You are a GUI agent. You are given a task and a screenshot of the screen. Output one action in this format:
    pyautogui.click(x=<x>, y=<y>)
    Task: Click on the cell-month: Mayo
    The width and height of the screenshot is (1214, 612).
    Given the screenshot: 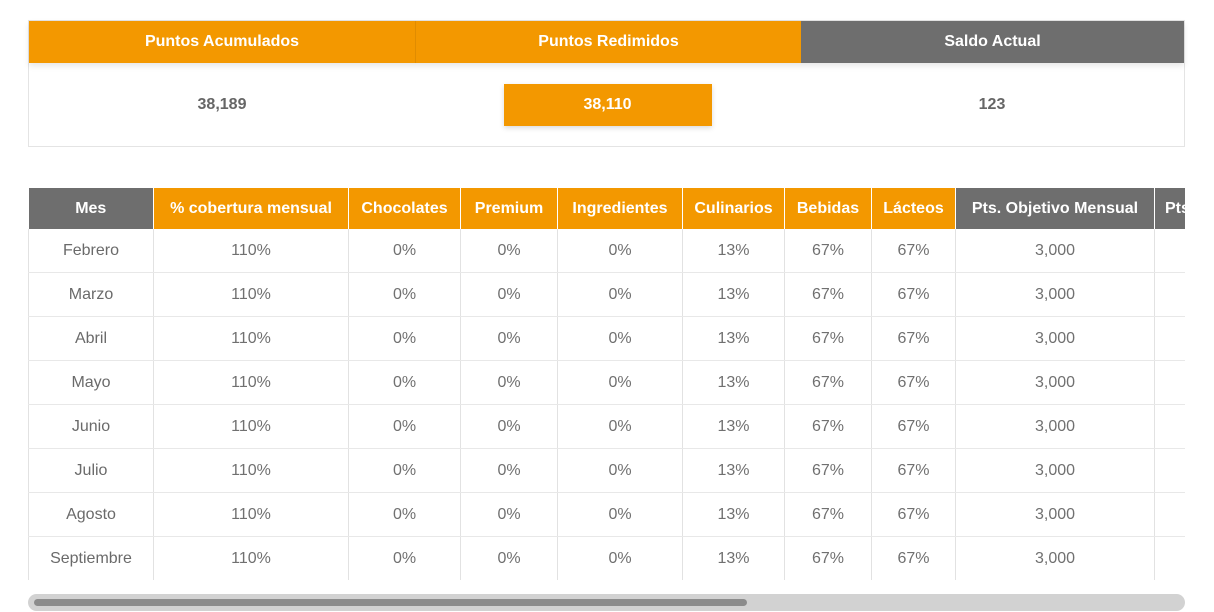 What is the action you would take?
    pyautogui.click(x=91, y=382)
    